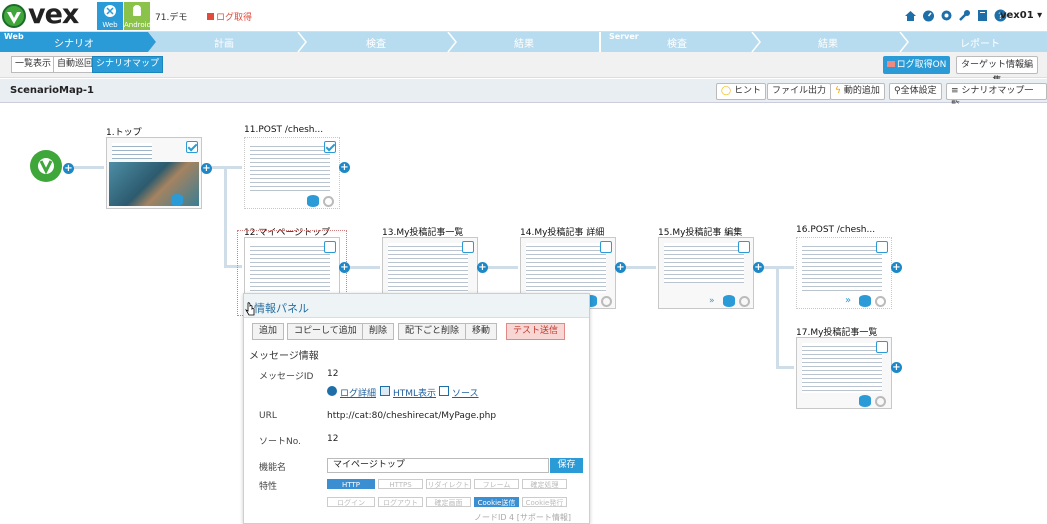  Describe the element at coordinates (210, 16) in the screenshot. I see `record-icon` at that location.